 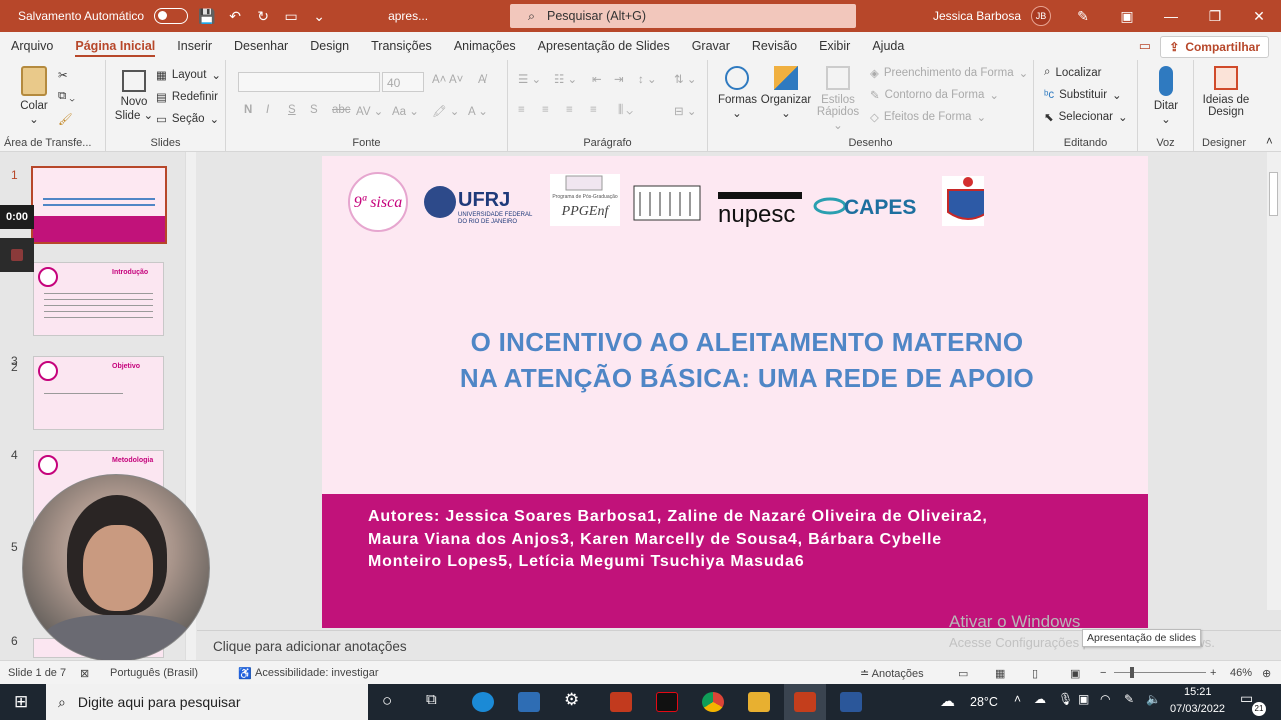 I want to click on italic-icon: I, so click(x=267, y=110).